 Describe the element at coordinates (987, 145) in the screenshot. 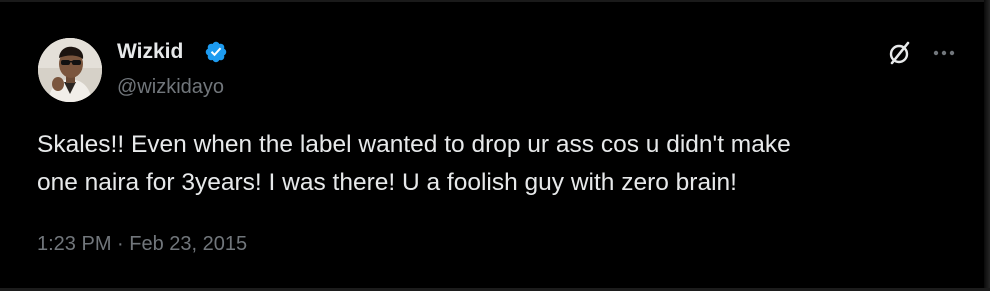

I see `frame-edge-right` at that location.